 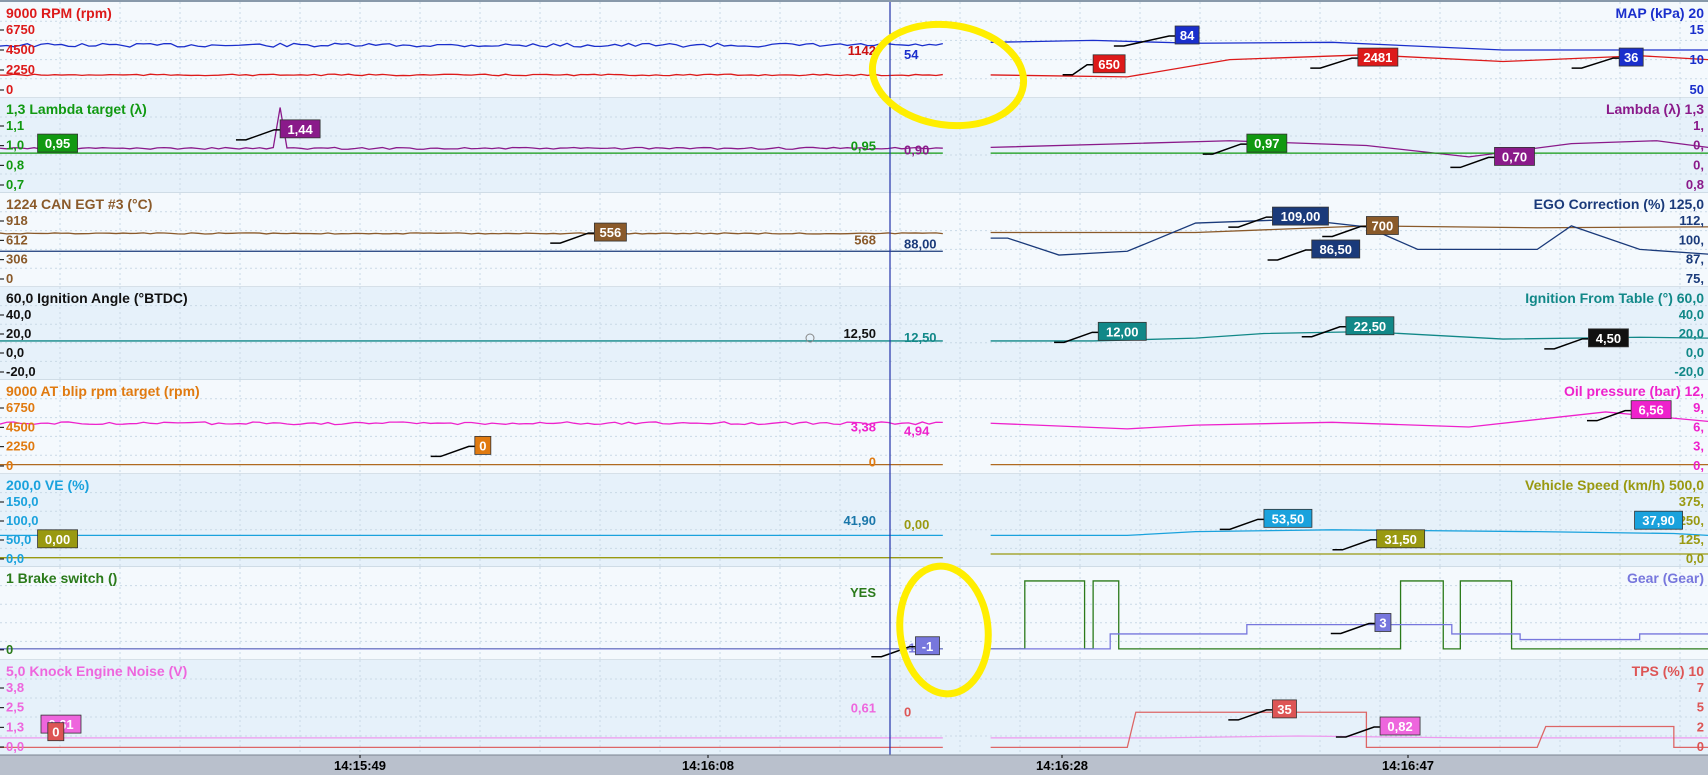 I want to click on right-axis-tick: 0, so click(x=1700, y=746).